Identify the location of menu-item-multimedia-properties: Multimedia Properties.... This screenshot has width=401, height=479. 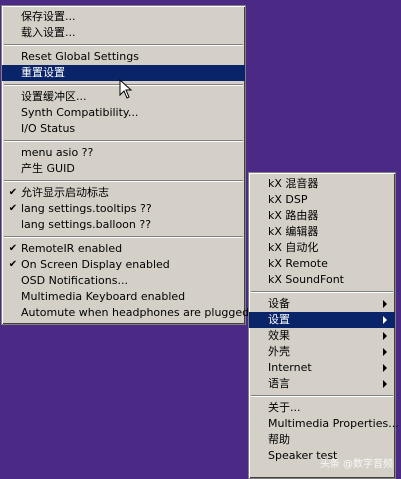
(324, 424).